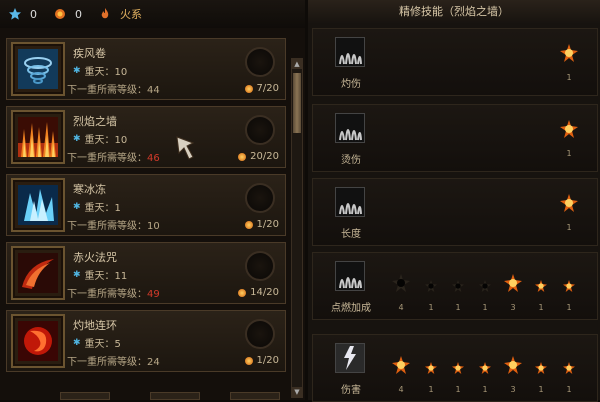 The image size is (600, 402). Describe the element at coordinates (146, 69) in the screenshot. I see `skill-item-jifengjuan: 疾风卷 ✱ 重天：10 下一重所需等级：44 7/20` at that location.